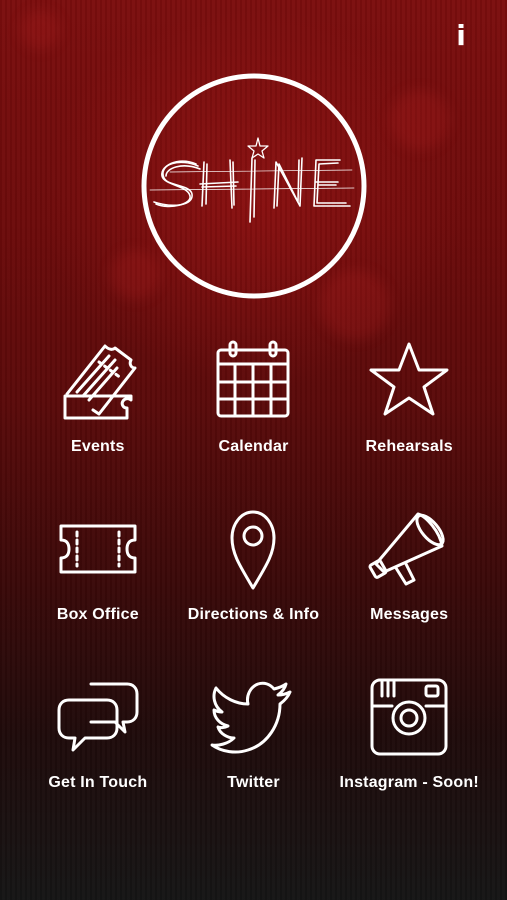 The image size is (507, 900). I want to click on menu-label: Box Office, so click(97, 614).